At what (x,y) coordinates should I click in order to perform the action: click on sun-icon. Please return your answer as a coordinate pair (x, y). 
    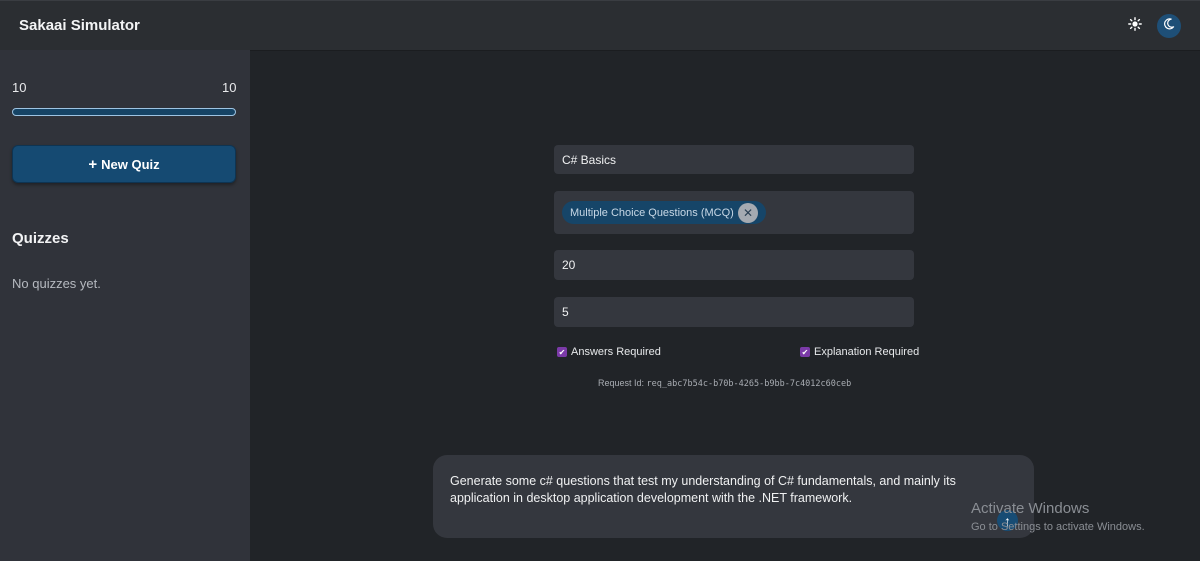
    Looking at the image, I should click on (1135, 26).